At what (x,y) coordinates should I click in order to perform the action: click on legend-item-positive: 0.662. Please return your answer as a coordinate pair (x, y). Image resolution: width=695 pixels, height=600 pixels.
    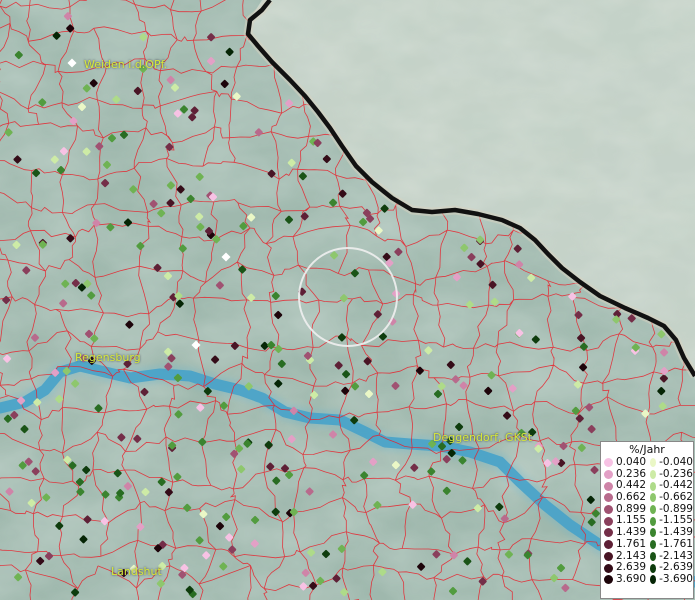
    Looking at the image, I should click on (624, 497).